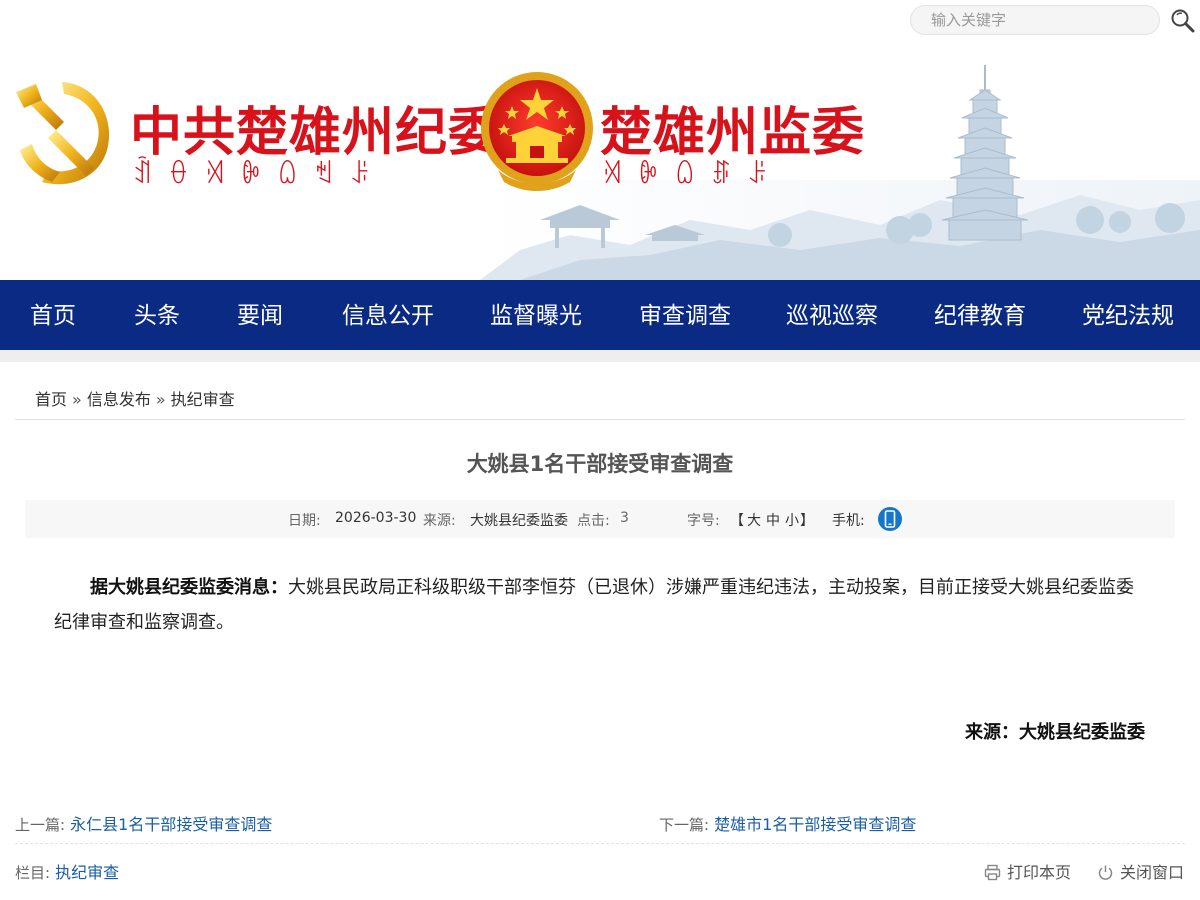 The image size is (1200, 900). I want to click on printer-icon, so click(992, 872).